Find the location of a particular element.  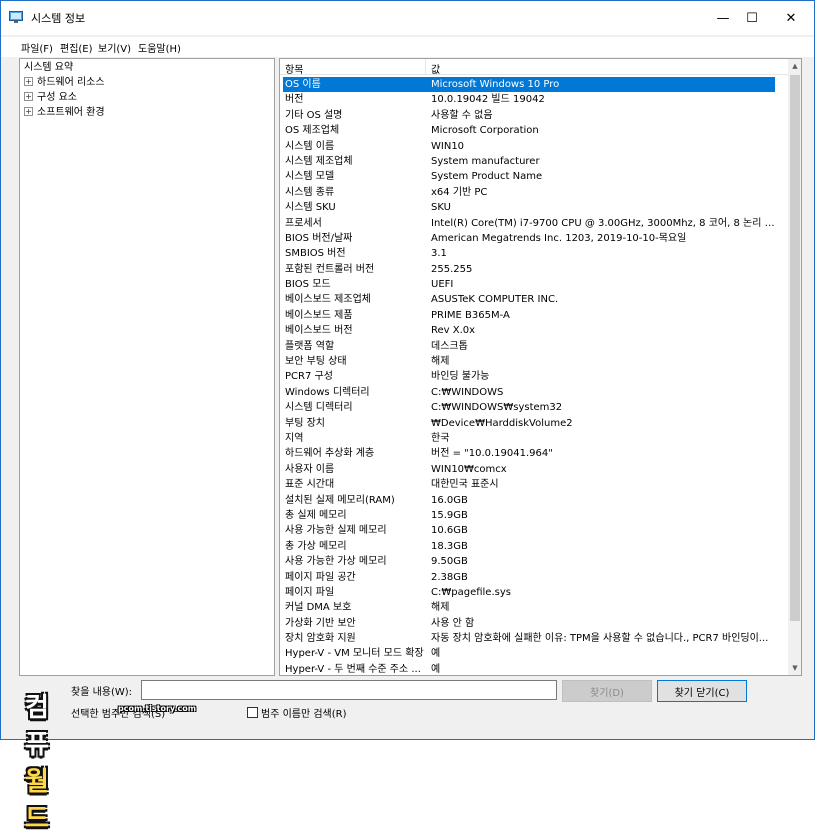

row-item-name: OS 이름 is located at coordinates (303, 84).